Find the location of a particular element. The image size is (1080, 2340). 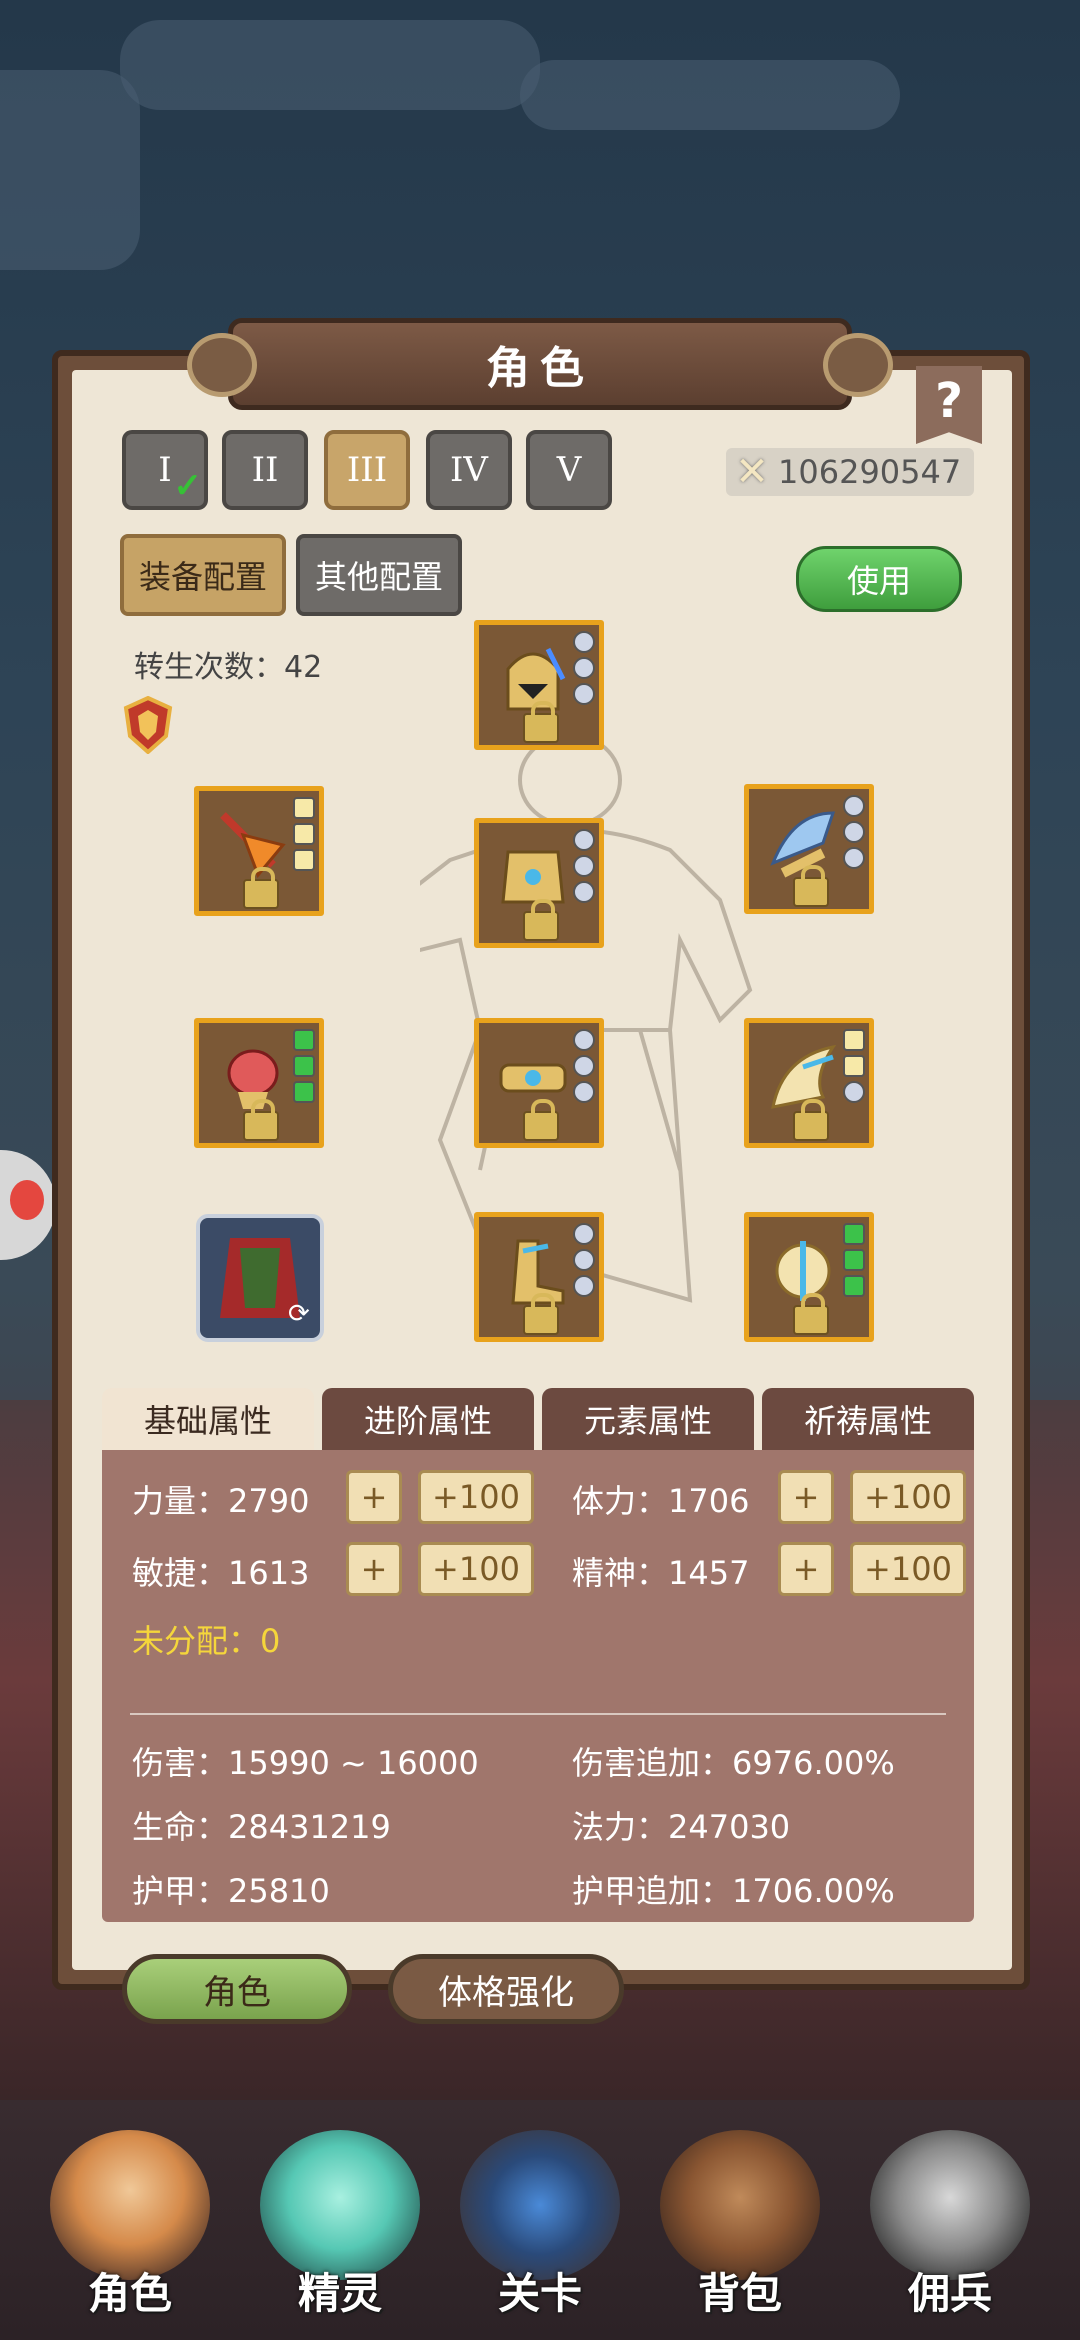

tier-label: IV is located at coordinates (469, 470).